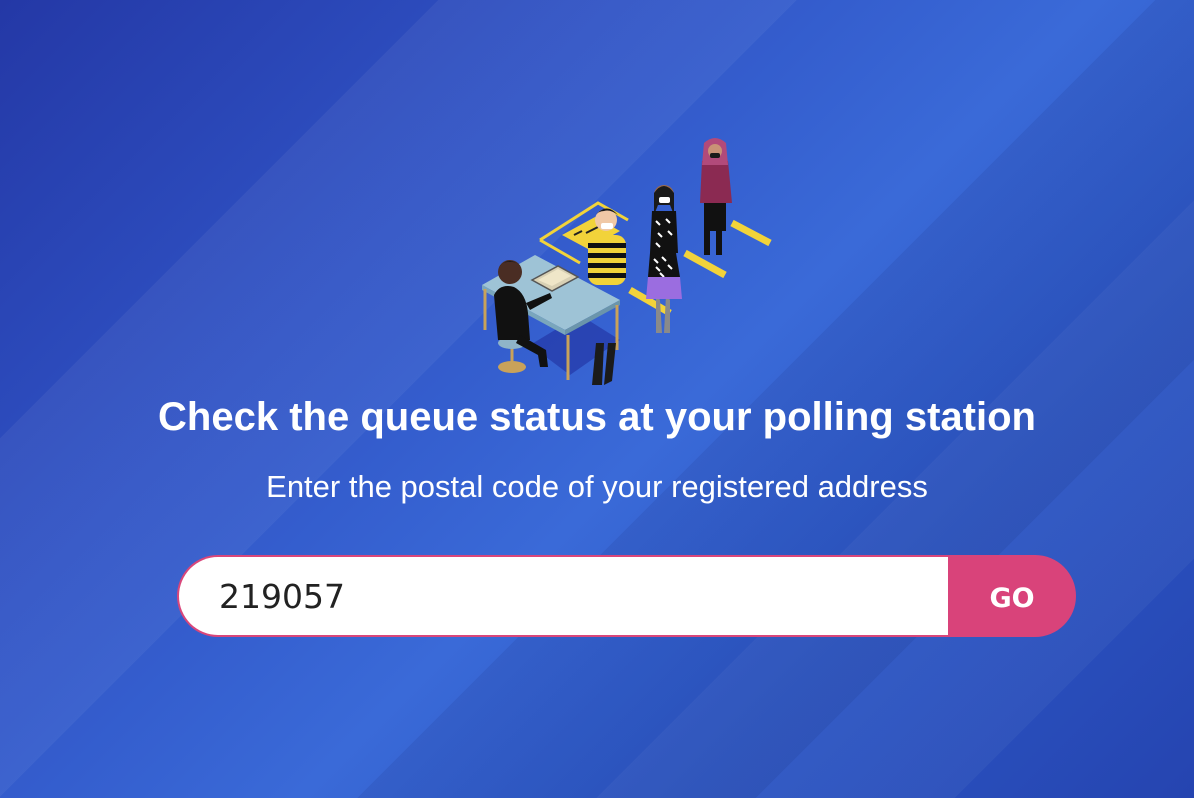 This screenshot has height=798, width=1194. I want to click on polling-station-queue-illustration, so click(625, 260).